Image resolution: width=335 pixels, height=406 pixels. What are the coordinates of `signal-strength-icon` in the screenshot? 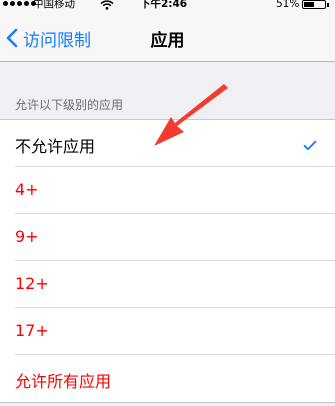 It's located at (19, 3).